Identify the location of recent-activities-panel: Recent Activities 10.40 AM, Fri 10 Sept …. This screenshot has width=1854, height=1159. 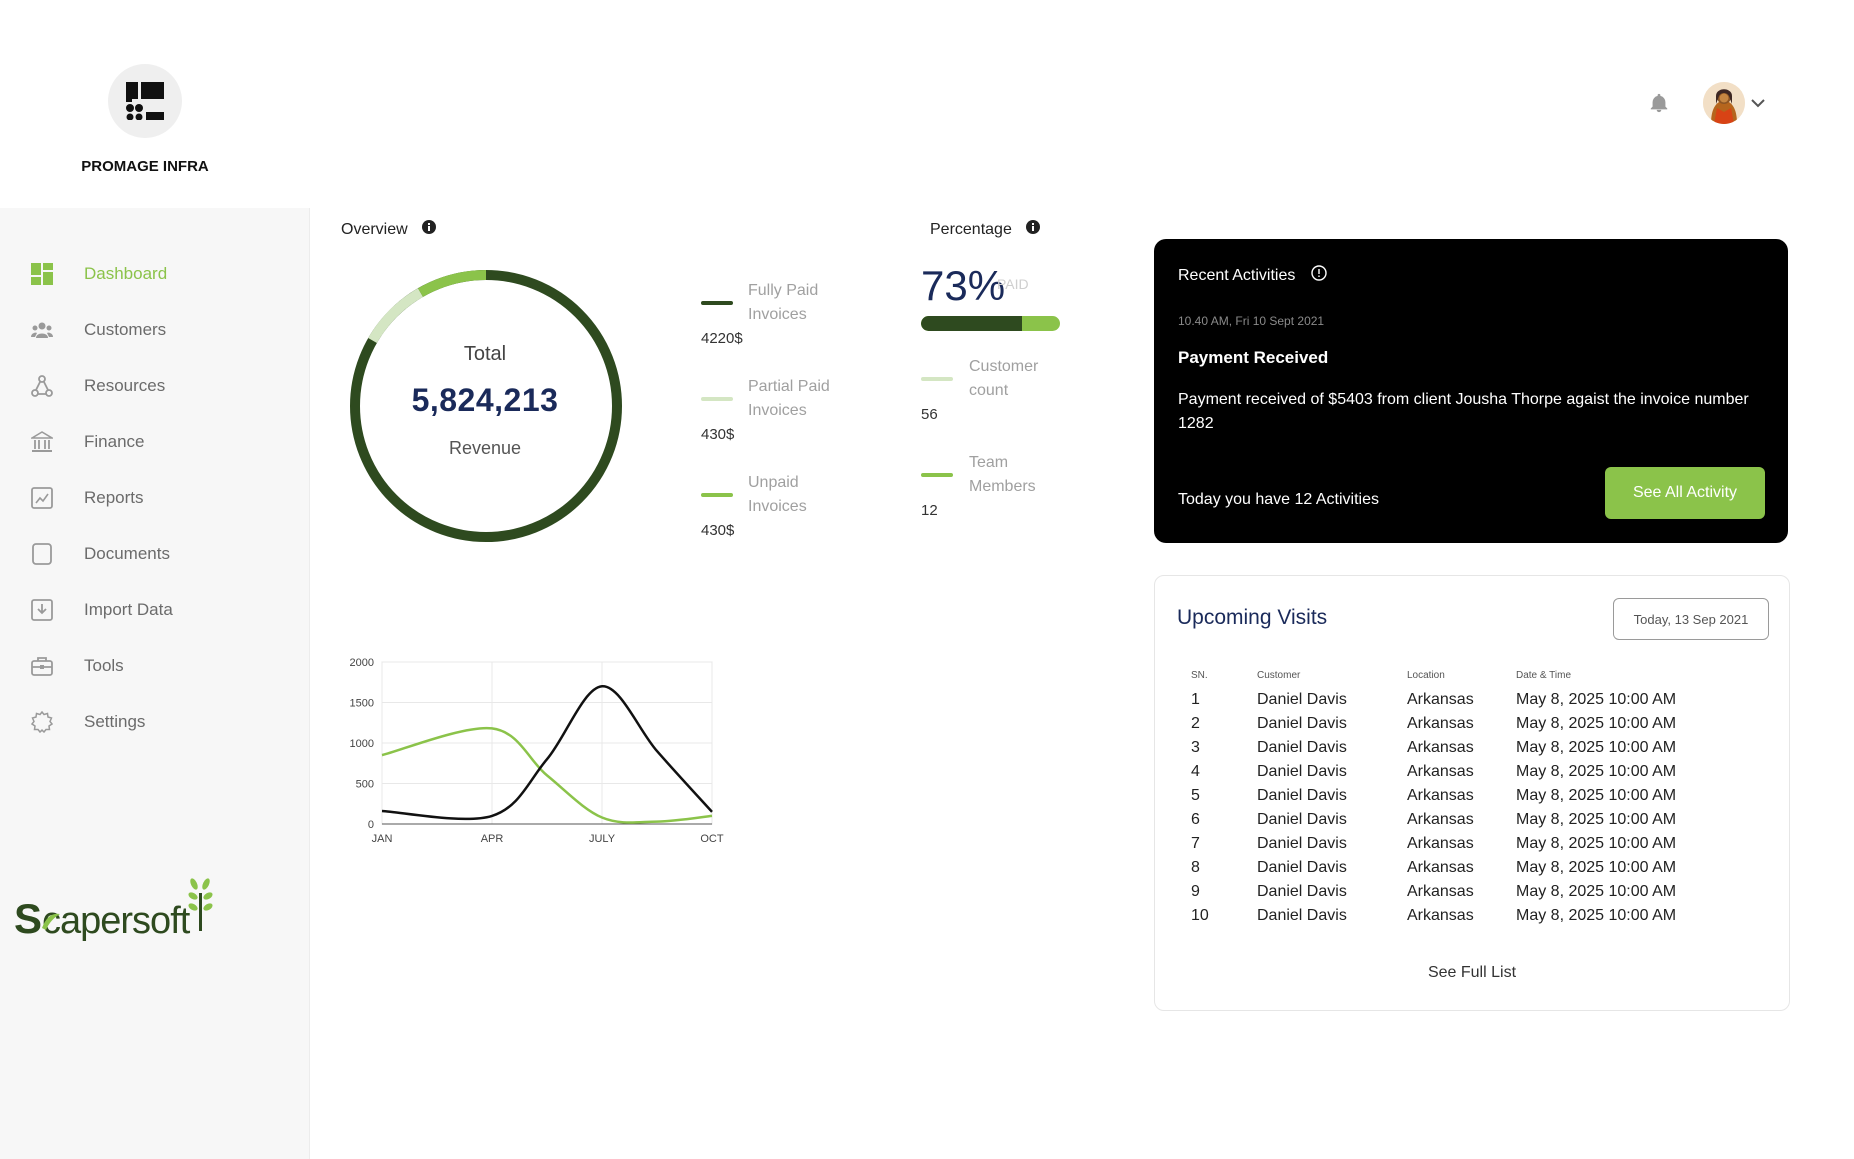
(1471, 391).